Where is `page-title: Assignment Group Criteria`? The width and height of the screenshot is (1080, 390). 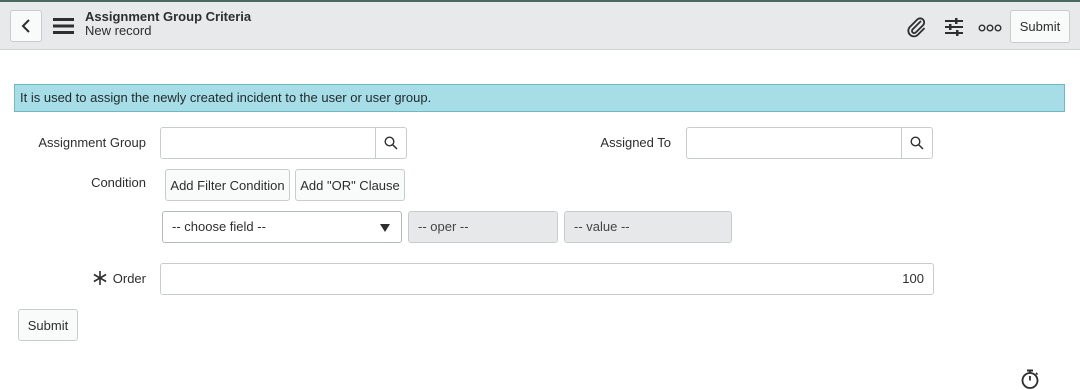 page-title: Assignment Group Criteria is located at coordinates (168, 16).